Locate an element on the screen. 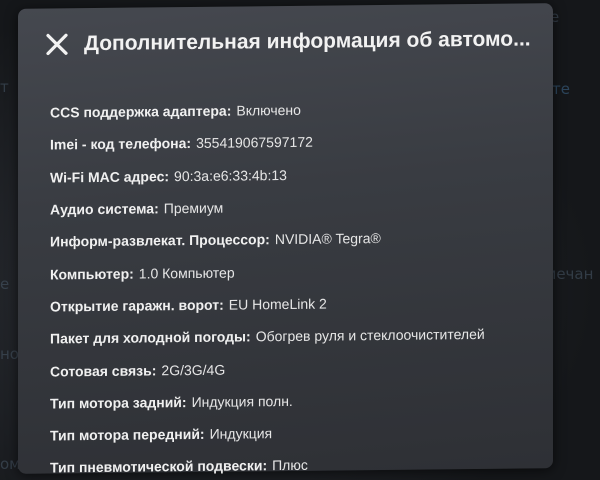 The image size is (600, 480). info-label: Пакет для холодной погоды: is located at coordinates (150, 337).